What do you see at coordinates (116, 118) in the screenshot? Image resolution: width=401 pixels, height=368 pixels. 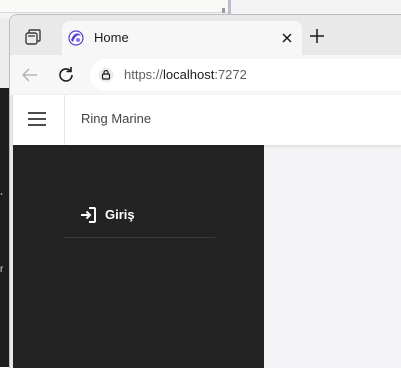 I see `app-brand-title: Ring Marine` at bounding box center [116, 118].